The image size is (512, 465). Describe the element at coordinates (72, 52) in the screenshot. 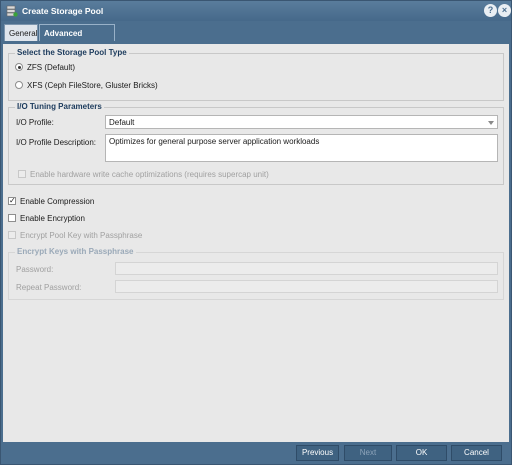

I see `pool-type-legend: Select the Storage Pool Type` at that location.